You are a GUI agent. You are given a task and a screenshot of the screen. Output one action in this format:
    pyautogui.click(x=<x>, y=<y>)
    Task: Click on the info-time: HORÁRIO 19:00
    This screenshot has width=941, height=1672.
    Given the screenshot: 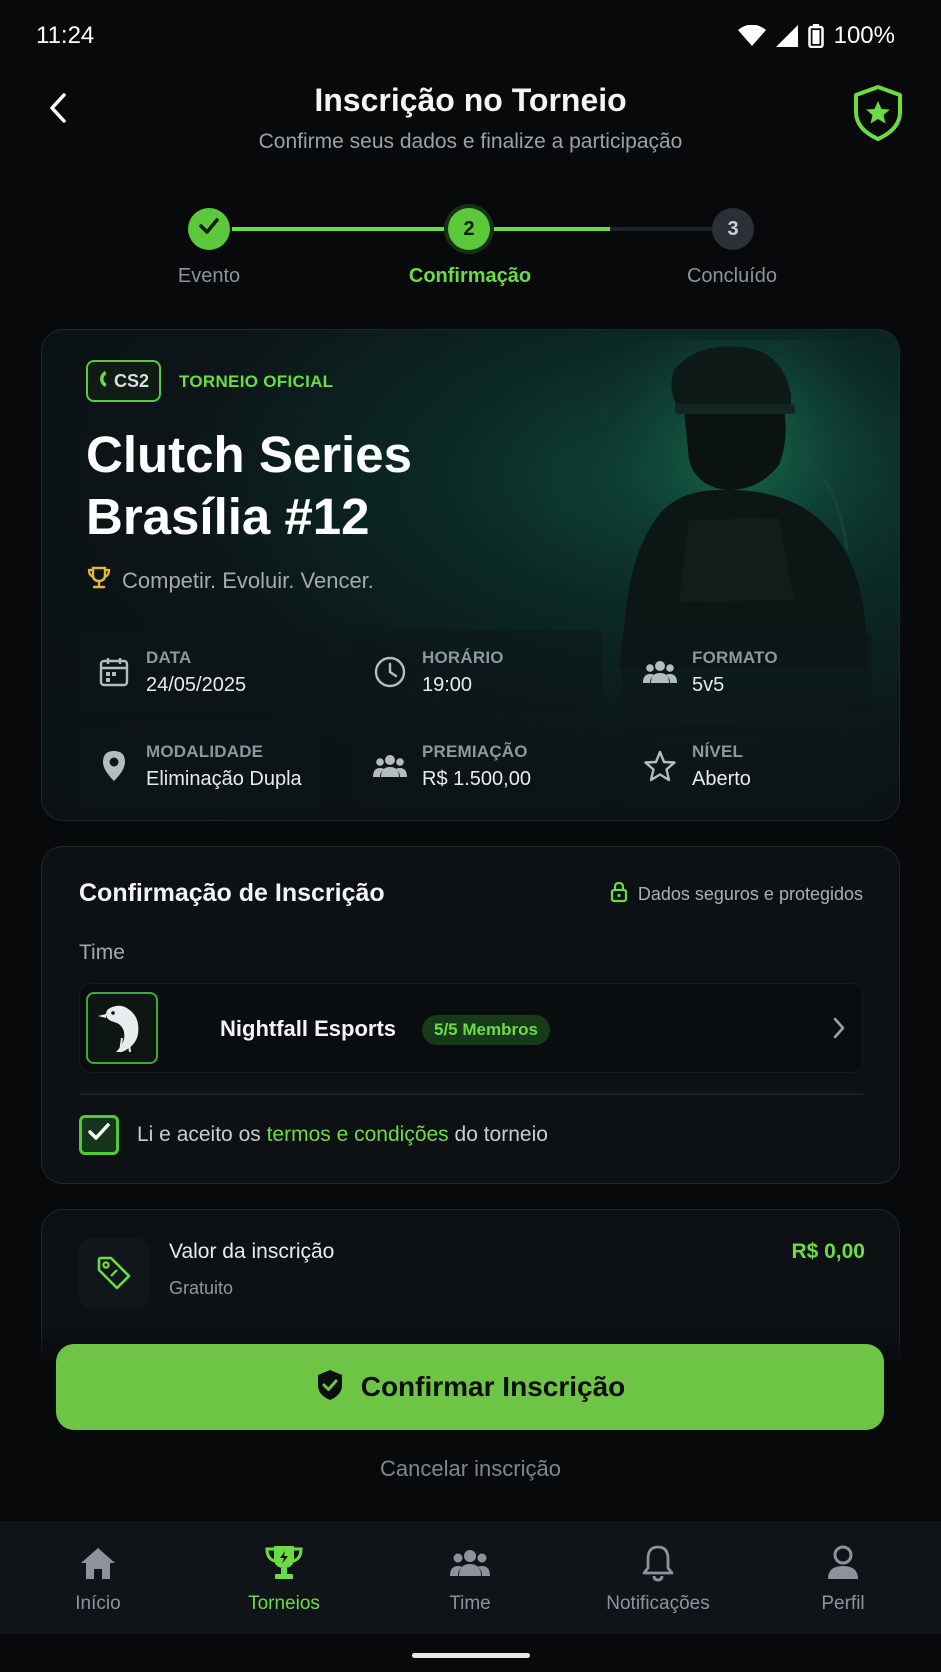 What is the action you would take?
    pyautogui.click(x=477, y=672)
    